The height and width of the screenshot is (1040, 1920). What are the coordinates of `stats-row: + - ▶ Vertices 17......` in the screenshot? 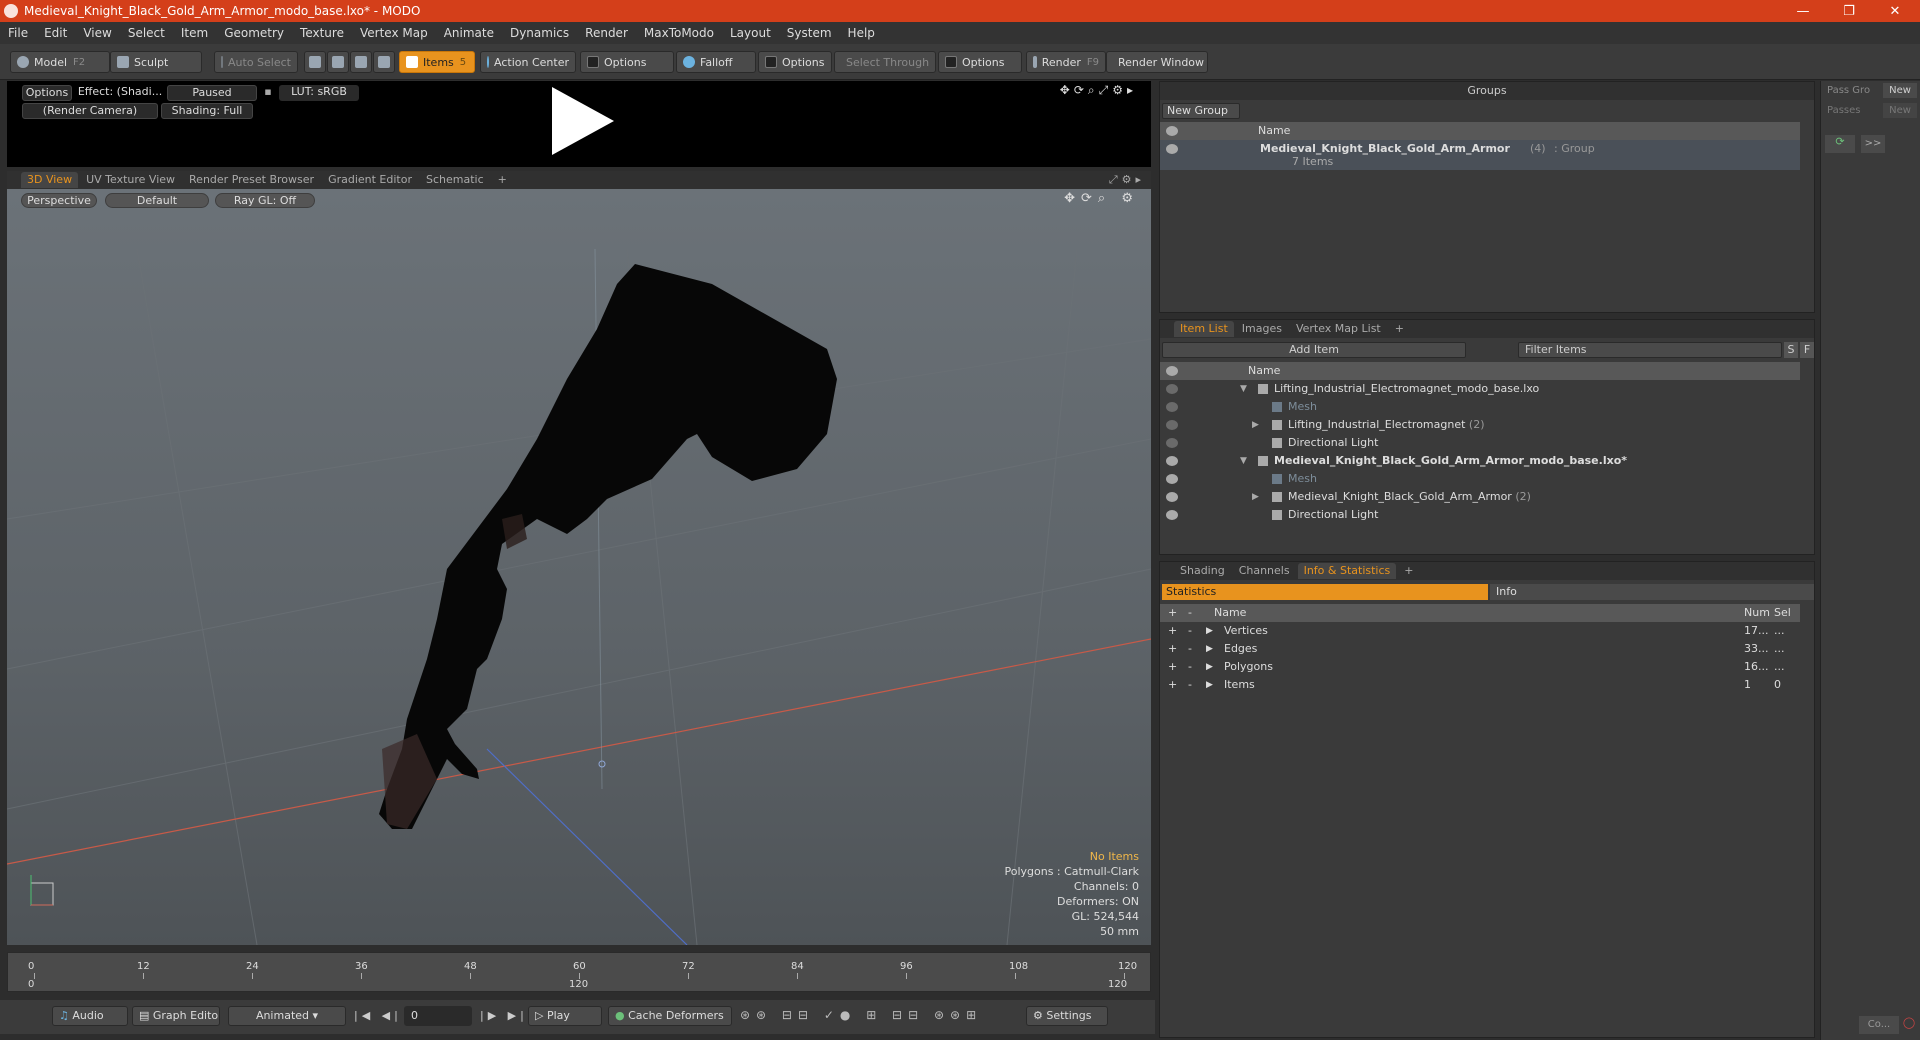 It's located at (1480, 631).